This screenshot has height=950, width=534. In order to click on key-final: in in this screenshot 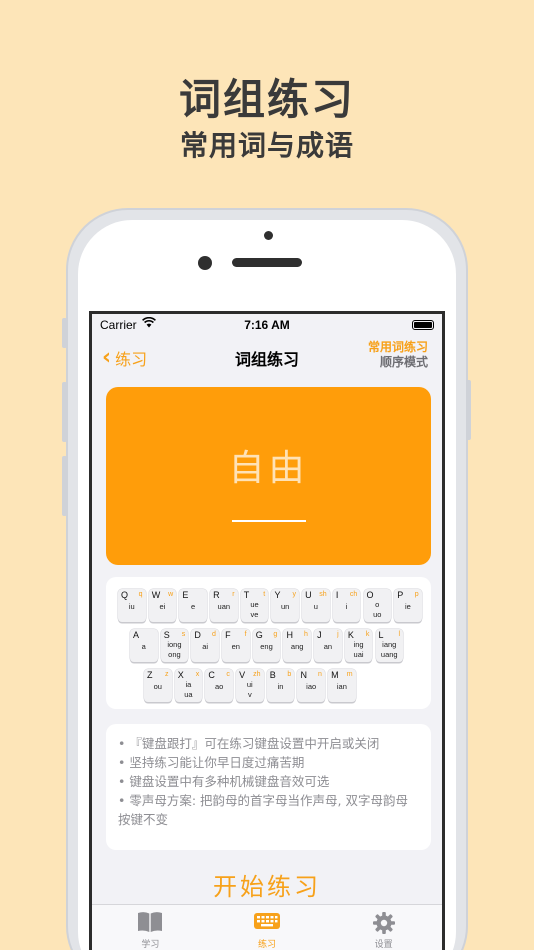, I will do `click(280, 686)`.